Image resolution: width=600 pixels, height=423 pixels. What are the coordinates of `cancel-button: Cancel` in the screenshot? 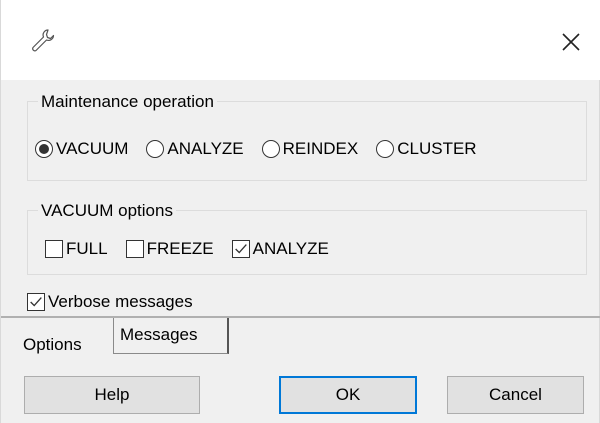 It's located at (515, 395).